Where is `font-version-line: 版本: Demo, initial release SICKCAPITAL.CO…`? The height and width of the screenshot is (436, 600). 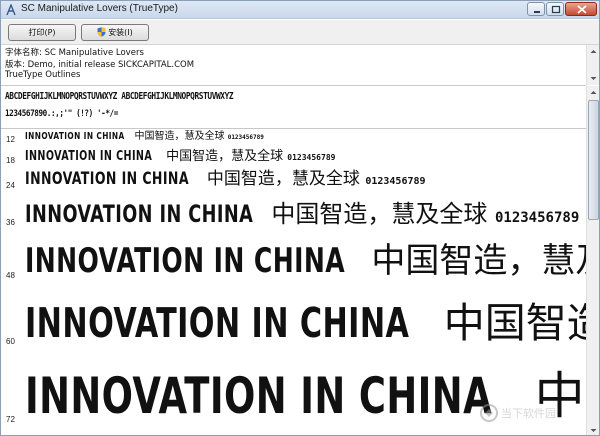
font-version-line: 版本: Demo, initial release SICKCAPITAL.CO… is located at coordinates (100, 65).